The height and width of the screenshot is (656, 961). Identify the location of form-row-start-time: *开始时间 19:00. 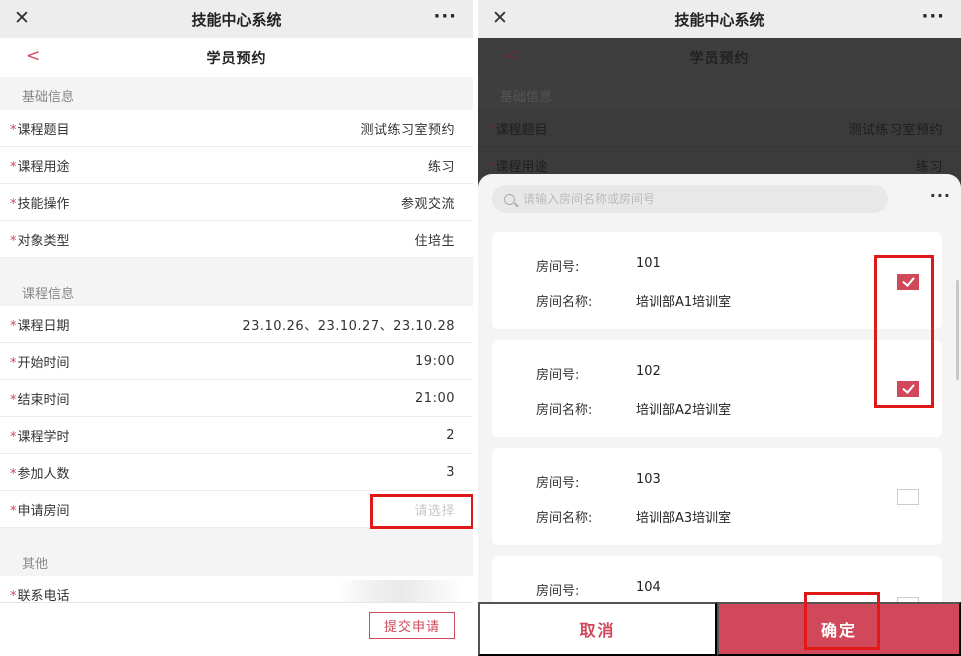
(236, 361).